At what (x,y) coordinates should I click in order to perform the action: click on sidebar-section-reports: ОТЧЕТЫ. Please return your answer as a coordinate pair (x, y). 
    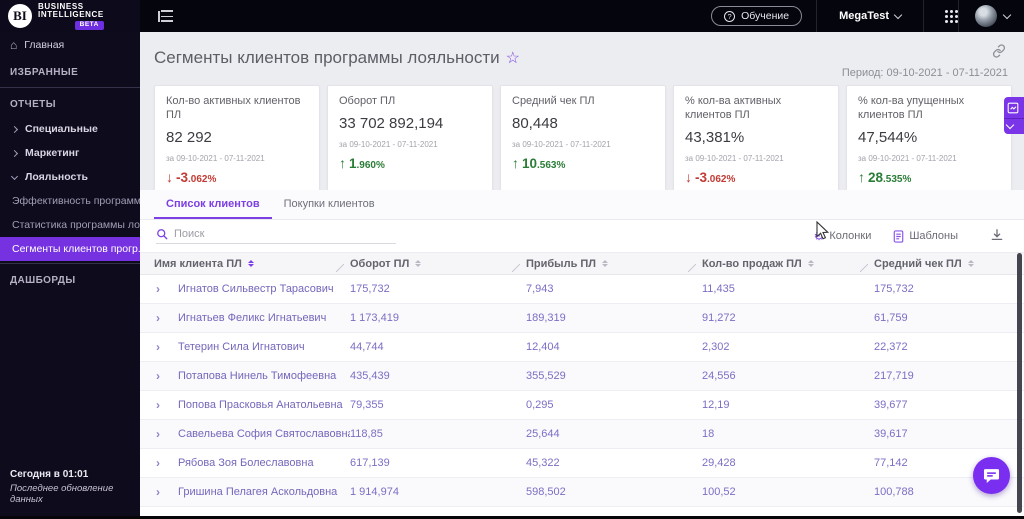
    Looking at the image, I should click on (33, 104).